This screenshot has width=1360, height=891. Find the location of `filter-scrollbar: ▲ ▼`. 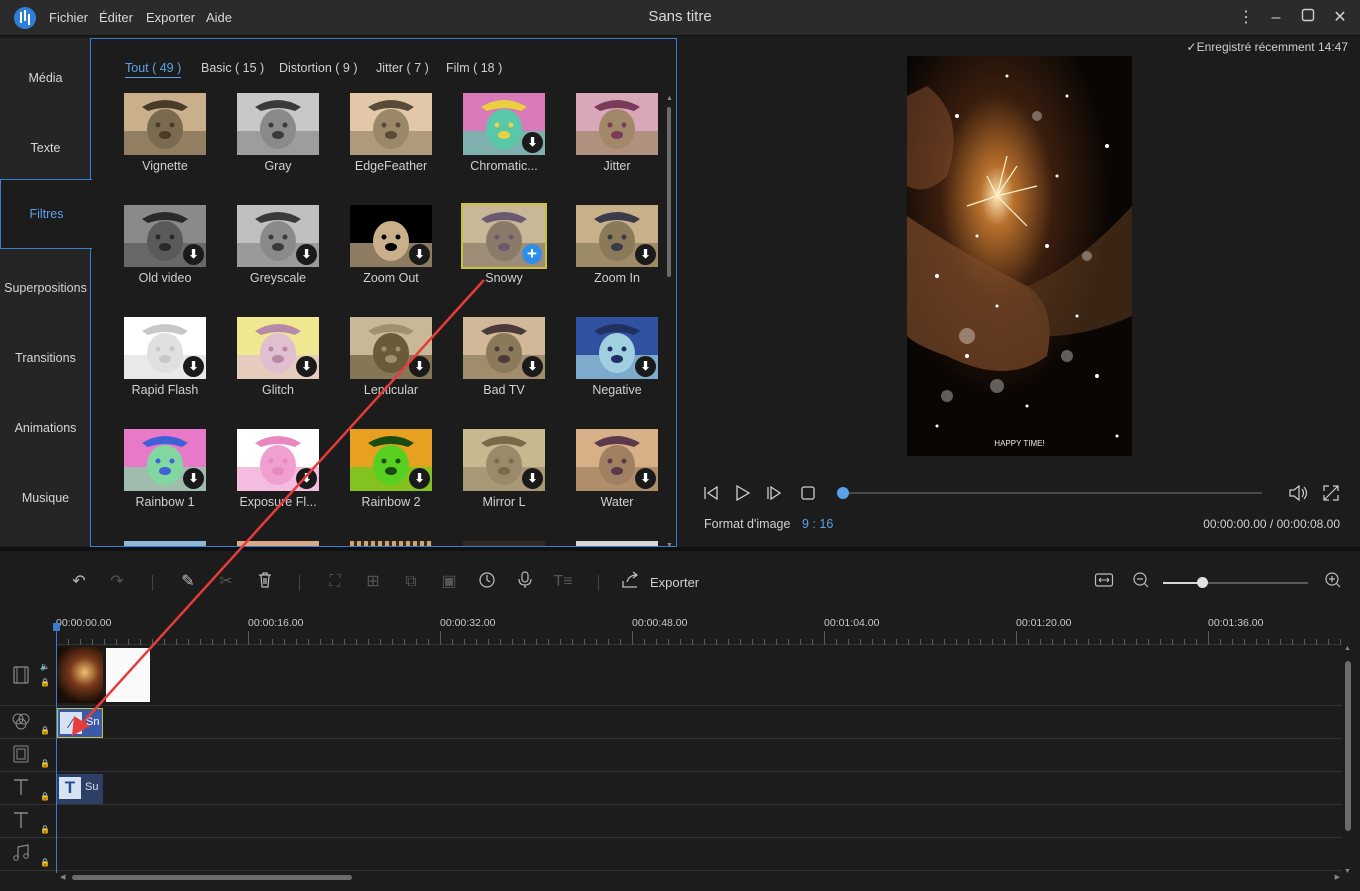

filter-scrollbar: ▲ ▼ is located at coordinates (669, 320).